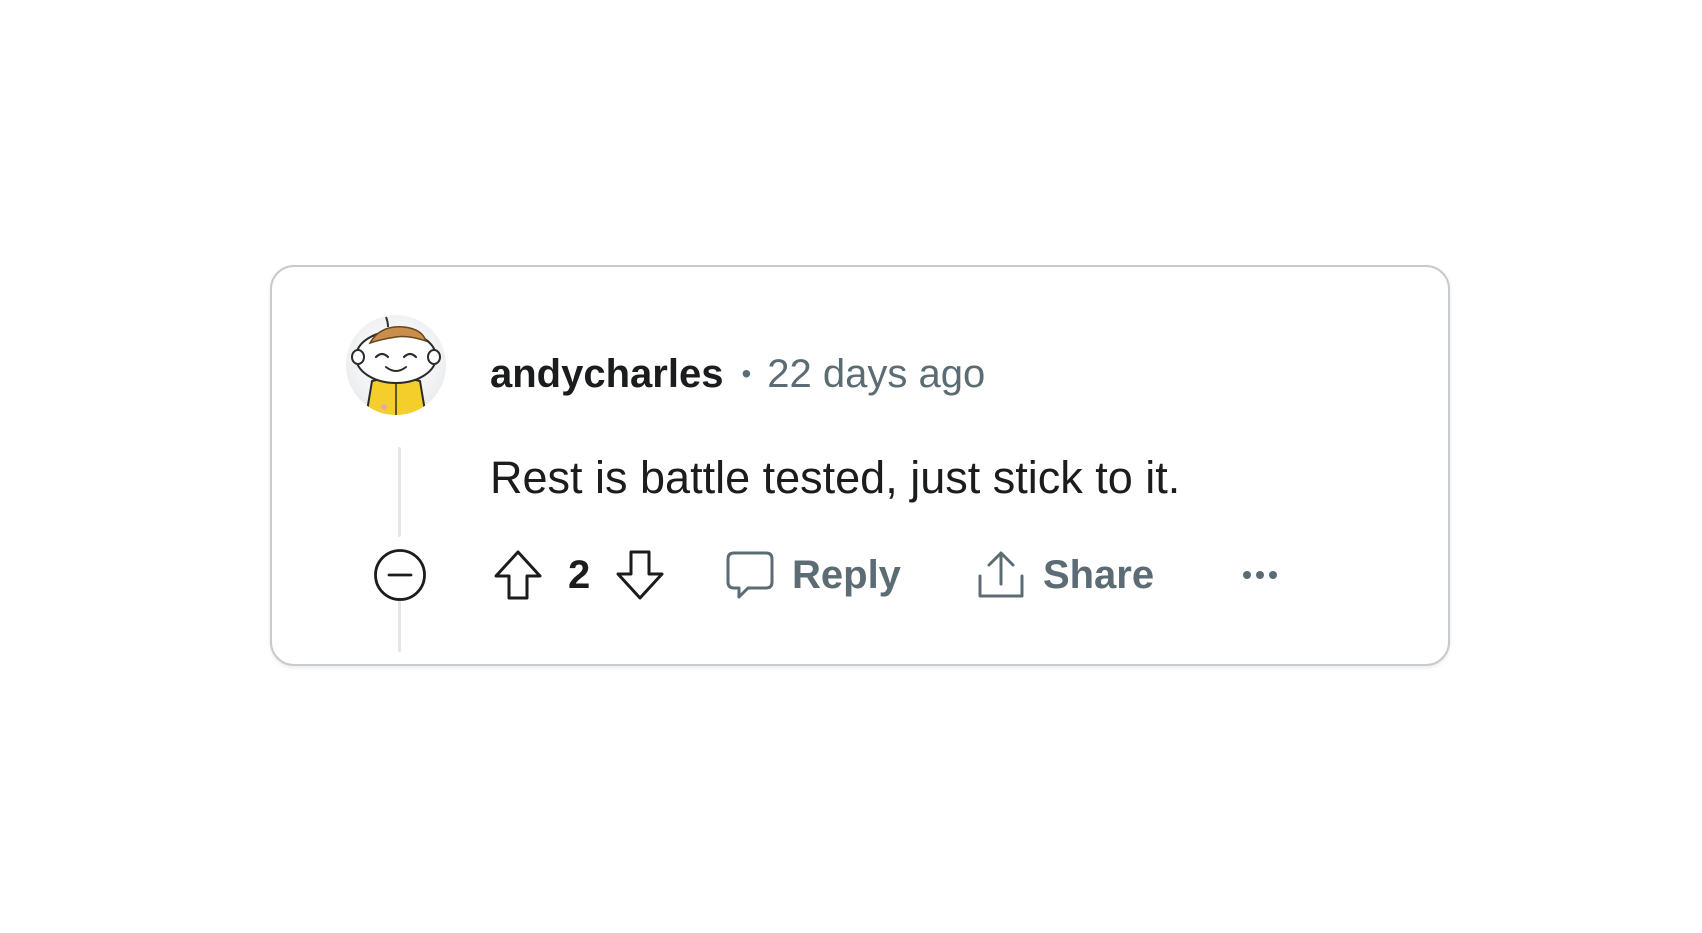  I want to click on collapse-circle-minus-icon, so click(400, 575).